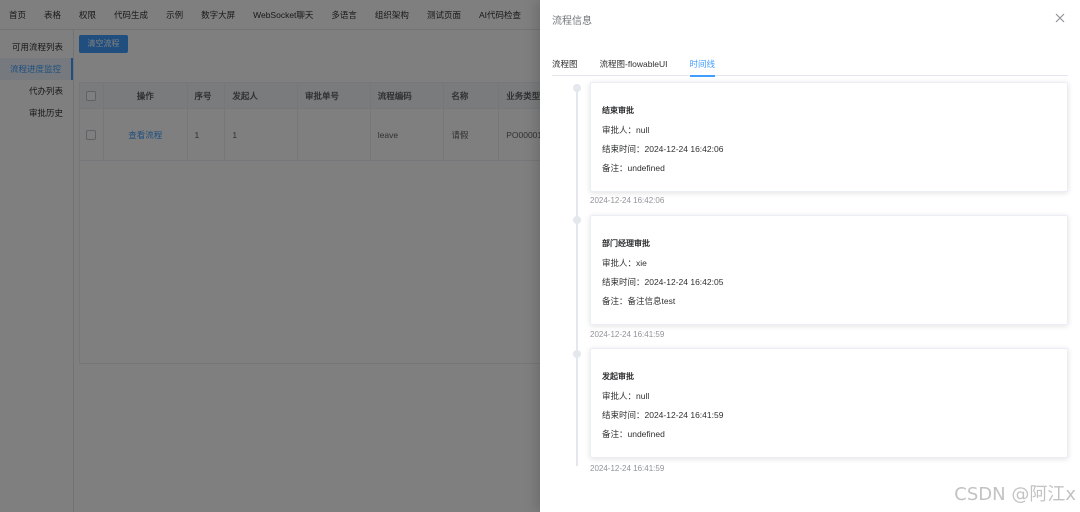  What do you see at coordinates (626, 243) in the screenshot?
I see `card-title: 部门经理审批` at bounding box center [626, 243].